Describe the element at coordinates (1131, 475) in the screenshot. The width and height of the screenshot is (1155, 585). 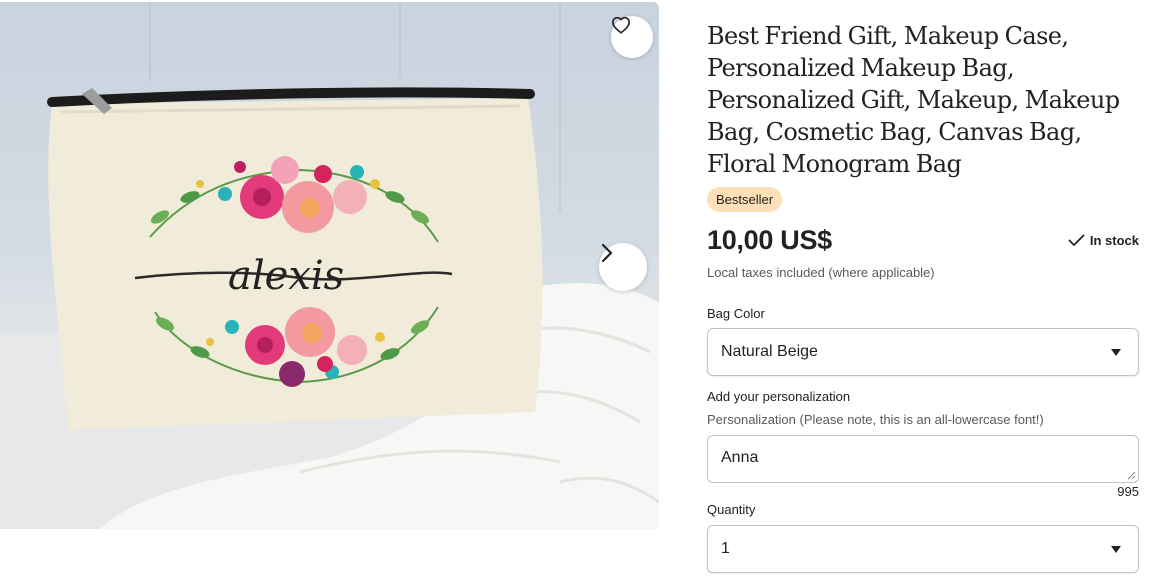
I see `resize-grip-icon` at that location.